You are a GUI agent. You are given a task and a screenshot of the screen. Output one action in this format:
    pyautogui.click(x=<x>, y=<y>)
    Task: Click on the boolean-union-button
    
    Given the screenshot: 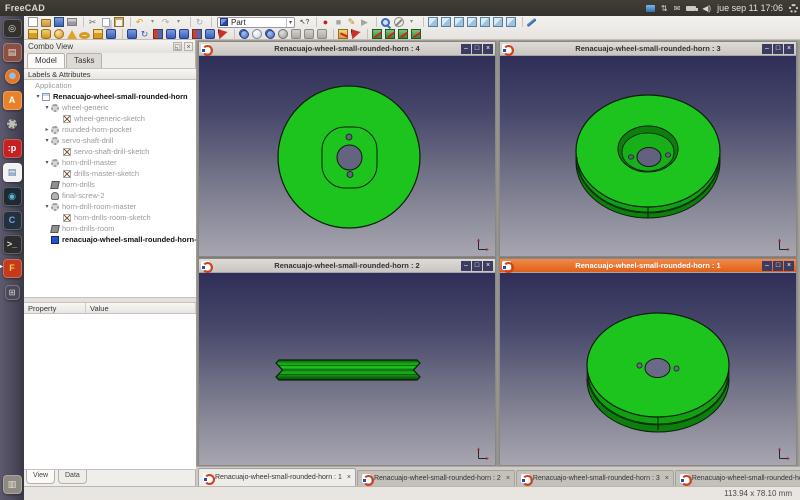 What is the action you would take?
    pyautogui.click(x=243, y=34)
    